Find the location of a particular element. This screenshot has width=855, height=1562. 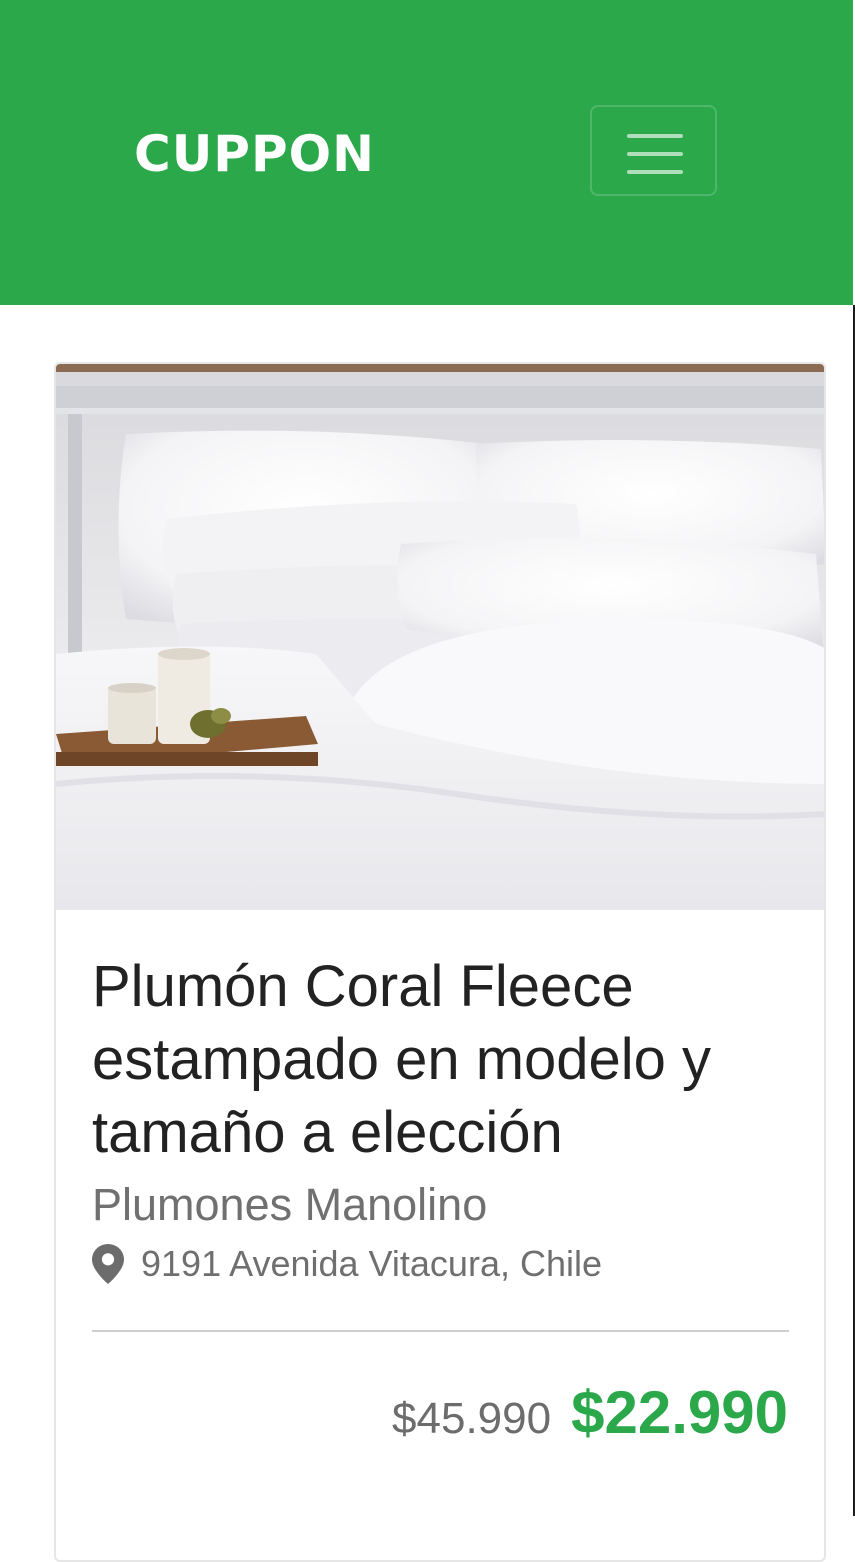

address-text: 9191 Avenida Vitacura, Chile is located at coordinates (372, 1263).